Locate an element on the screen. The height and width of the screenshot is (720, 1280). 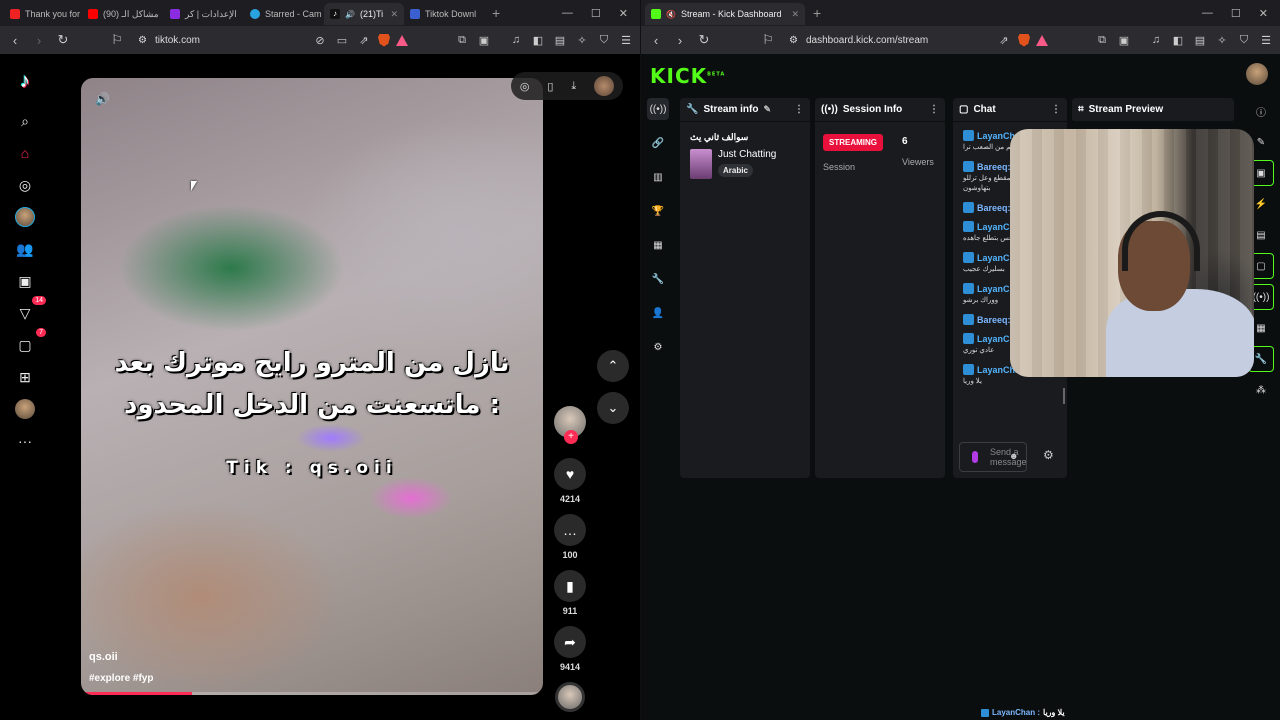
avatar is located at coordinates (604, 86).